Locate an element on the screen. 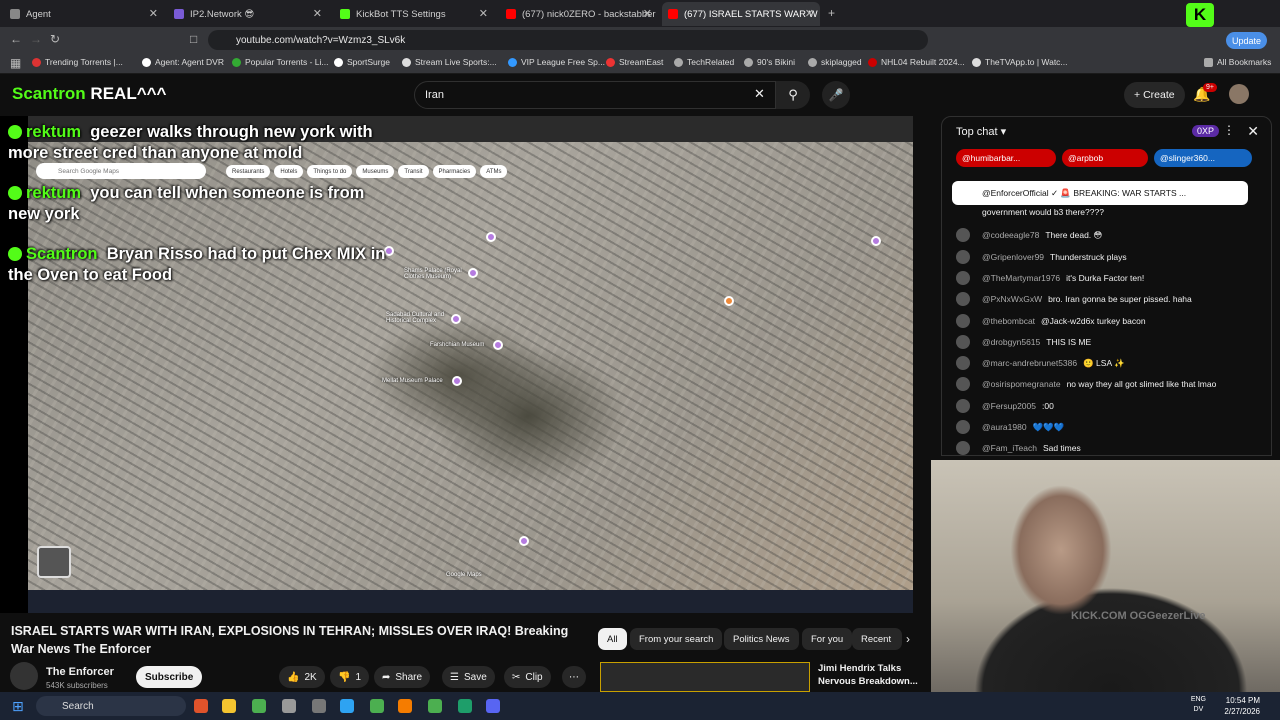 Image resolution: width=1280 pixels, height=720 pixels. search-input: Iran is located at coordinates (595, 95).